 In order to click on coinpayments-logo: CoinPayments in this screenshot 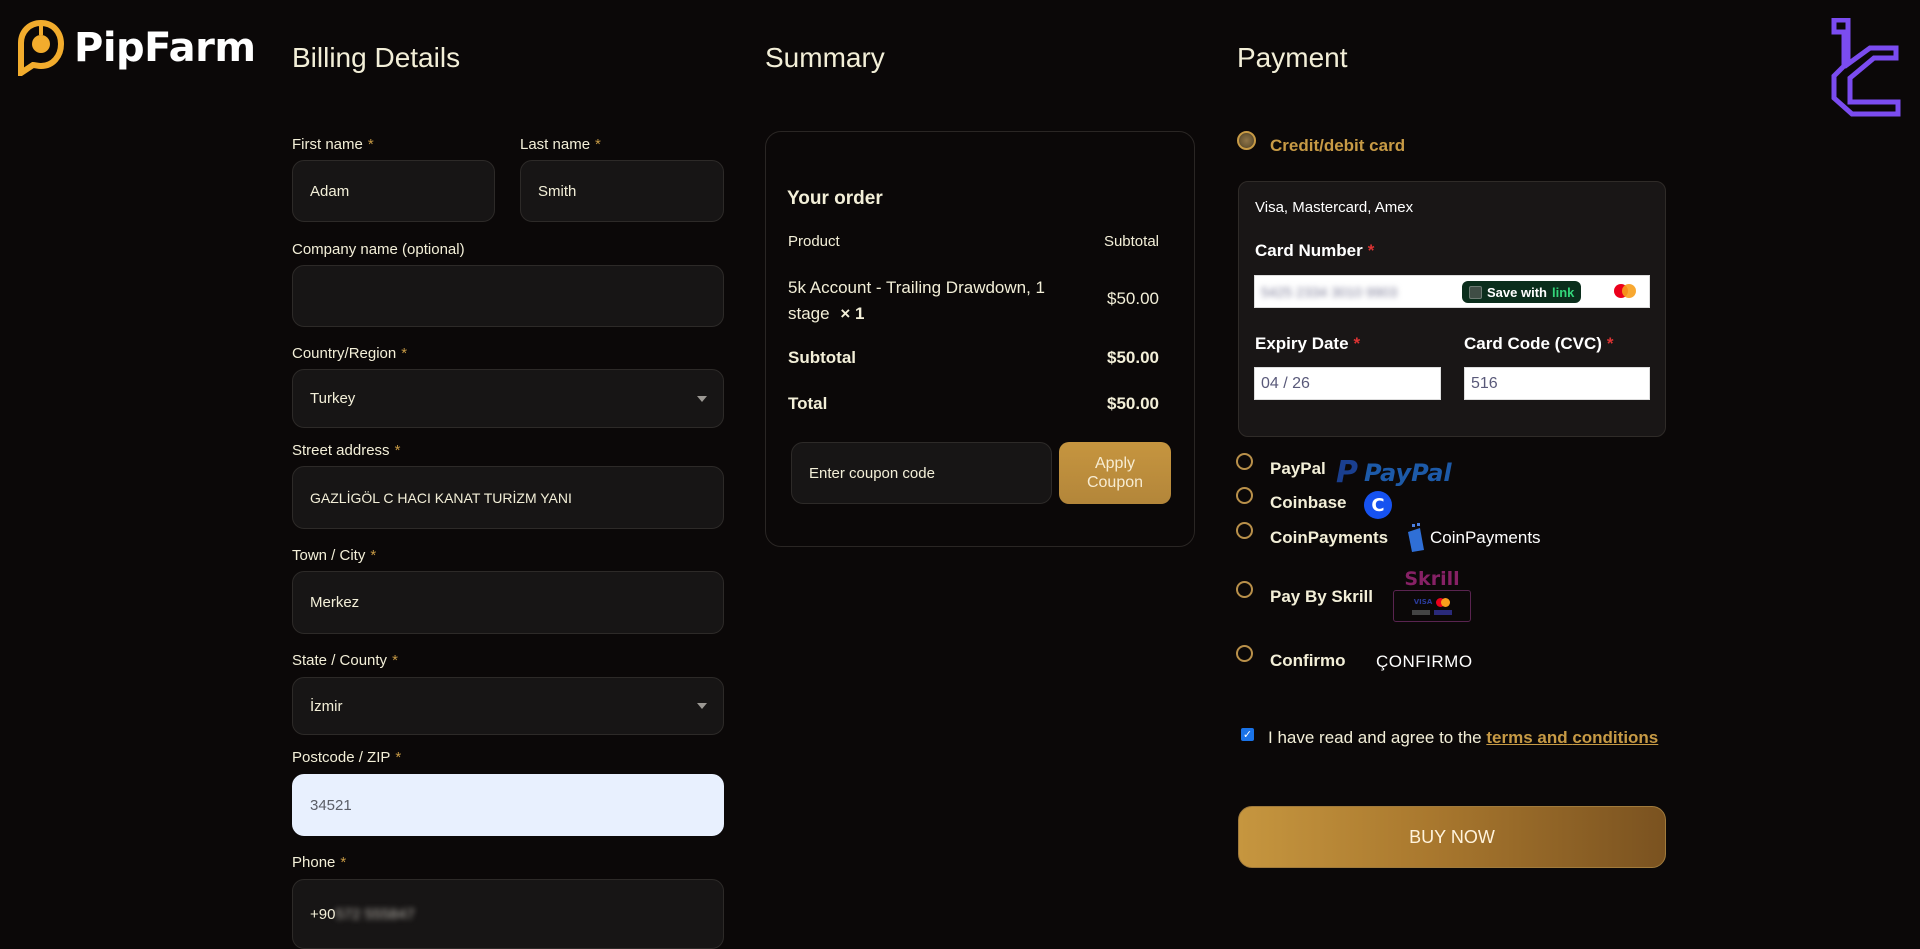, I will do `click(1473, 538)`.